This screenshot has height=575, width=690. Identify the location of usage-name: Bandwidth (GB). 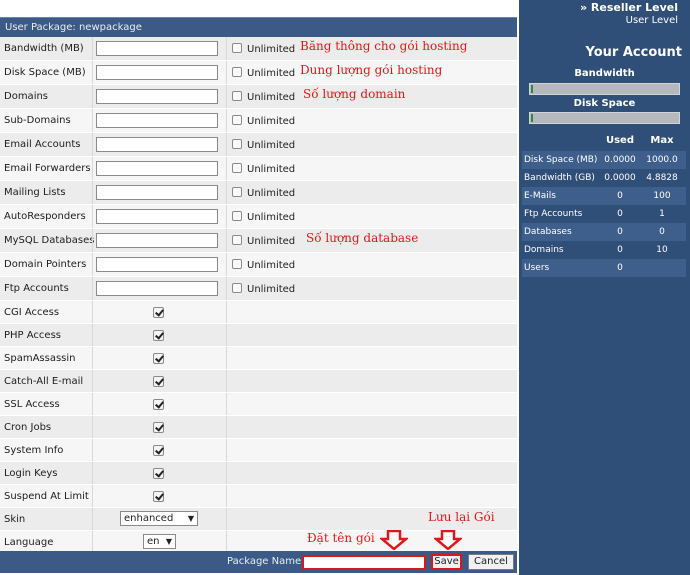
(559, 178).